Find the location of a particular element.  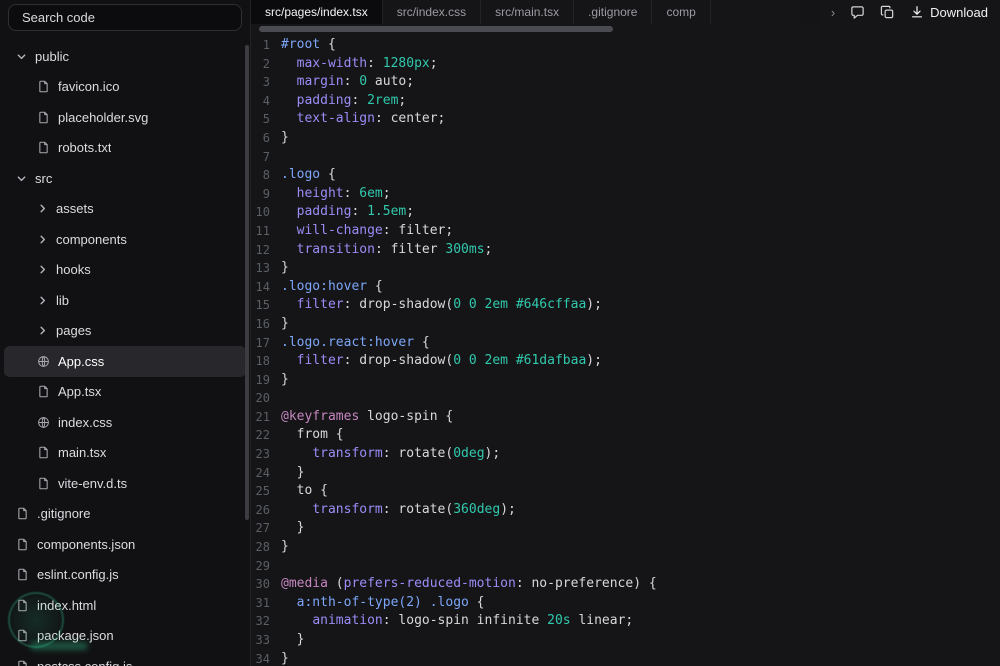

tree-item-label: postcss.config.js is located at coordinates (84, 662).